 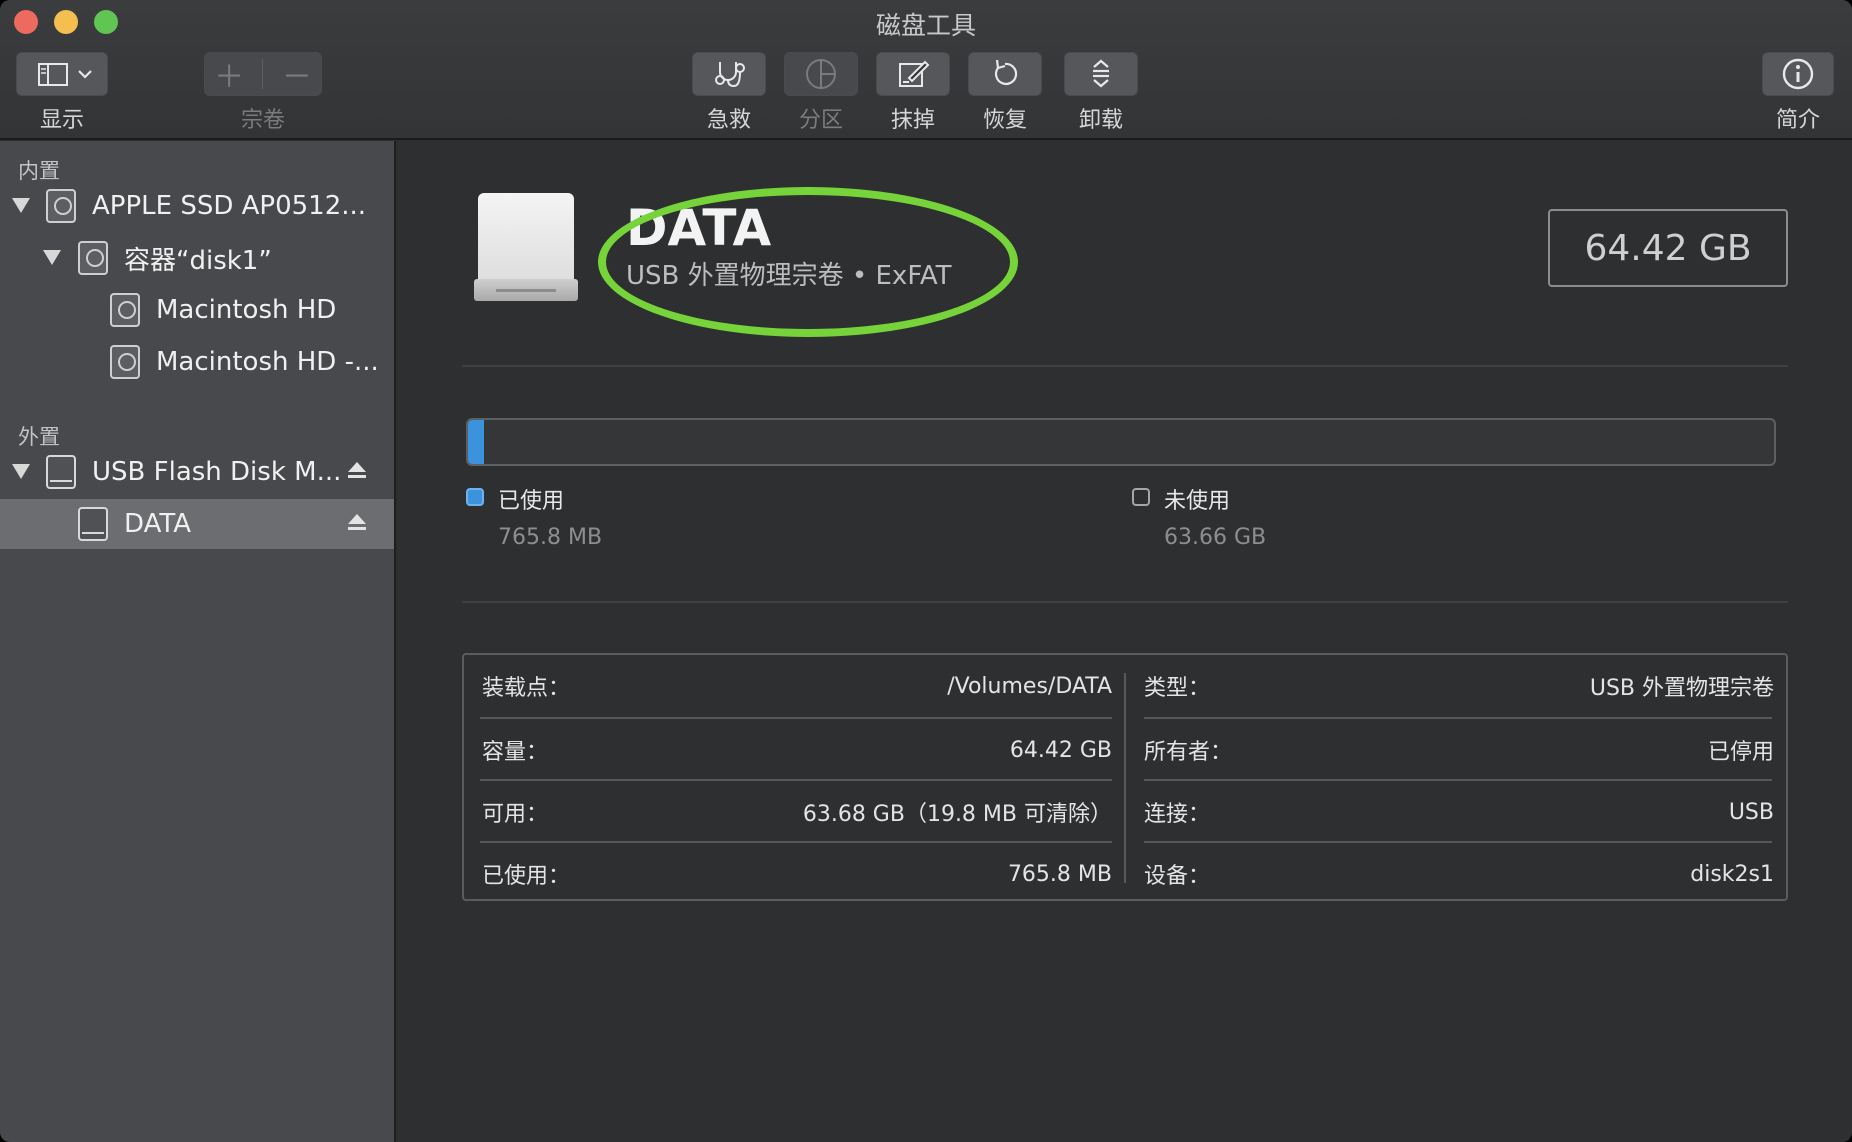 I want to click on info-row-owners: 所有者： 已停用, so click(x=1450, y=750).